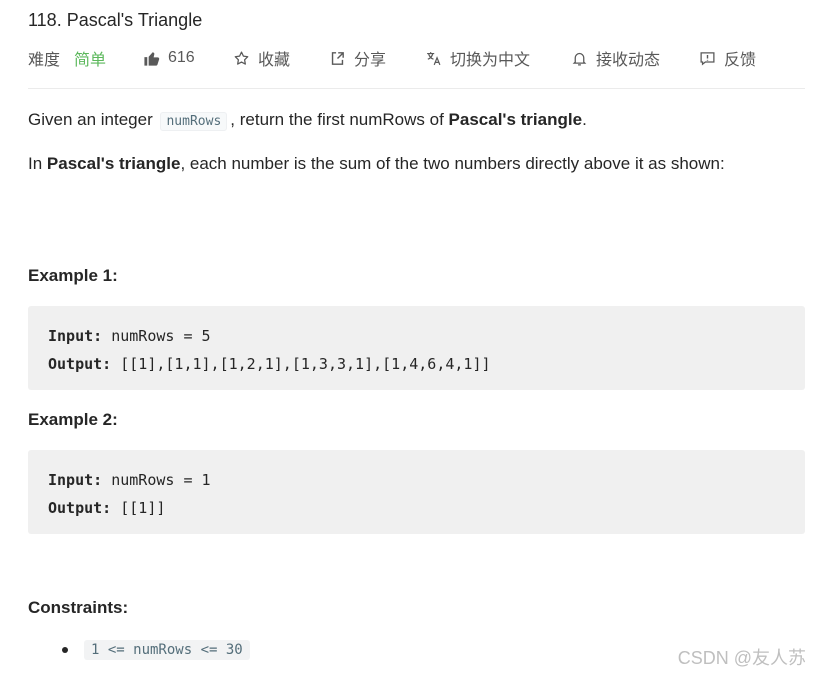  I want to click on notify-label: 接收动态, so click(628, 60).